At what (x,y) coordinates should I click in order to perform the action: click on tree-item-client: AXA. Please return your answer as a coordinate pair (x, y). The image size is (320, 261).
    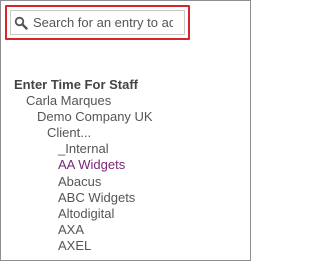
    Looking at the image, I should click on (132, 230).